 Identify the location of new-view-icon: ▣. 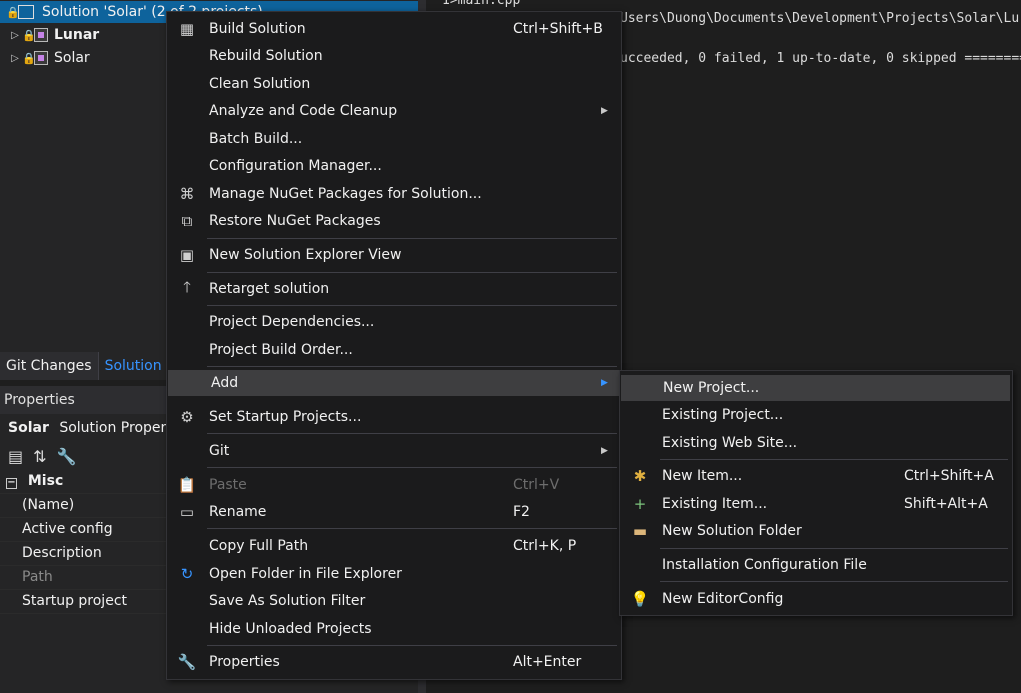
(187, 255).